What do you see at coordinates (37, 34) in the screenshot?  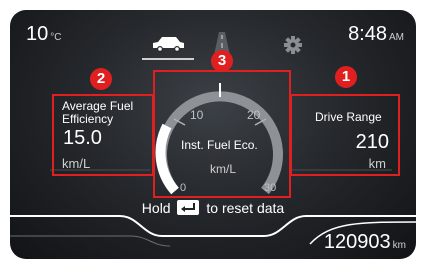 I see `outside-temperature-value: 10` at bounding box center [37, 34].